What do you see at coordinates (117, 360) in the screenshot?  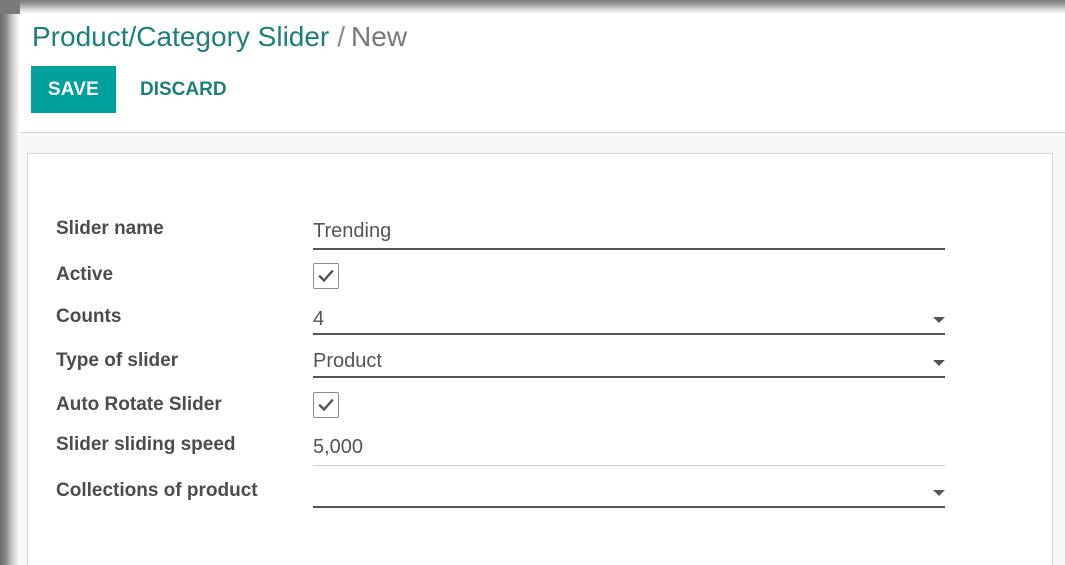 I see `type-of-slider-label: Type of slider` at bounding box center [117, 360].